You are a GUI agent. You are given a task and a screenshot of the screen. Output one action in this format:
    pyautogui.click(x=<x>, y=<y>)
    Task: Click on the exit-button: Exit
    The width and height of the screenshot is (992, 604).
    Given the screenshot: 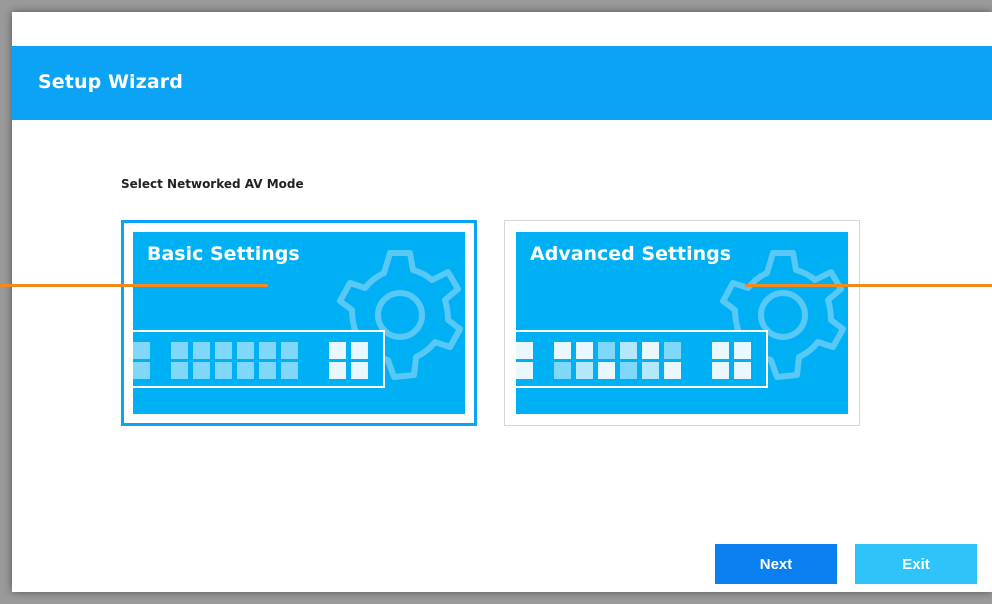 What is the action you would take?
    pyautogui.click(x=916, y=564)
    